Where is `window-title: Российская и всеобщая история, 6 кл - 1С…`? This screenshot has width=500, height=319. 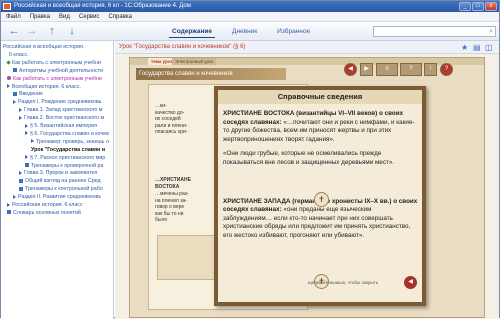 window-title: Российская и всеобщая история, 6 кл - 1С… is located at coordinates (102, 6).